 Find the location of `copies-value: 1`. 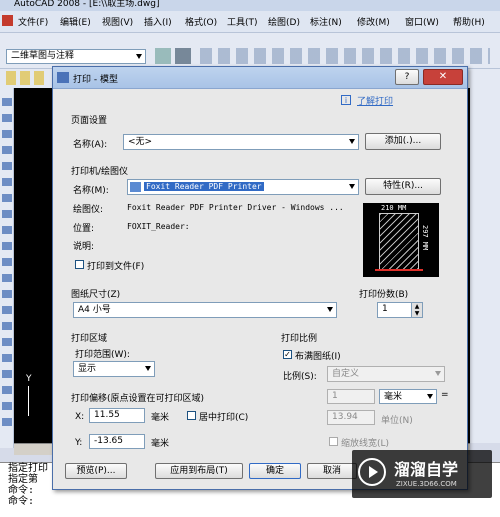

copies-value: 1 is located at coordinates (385, 309).